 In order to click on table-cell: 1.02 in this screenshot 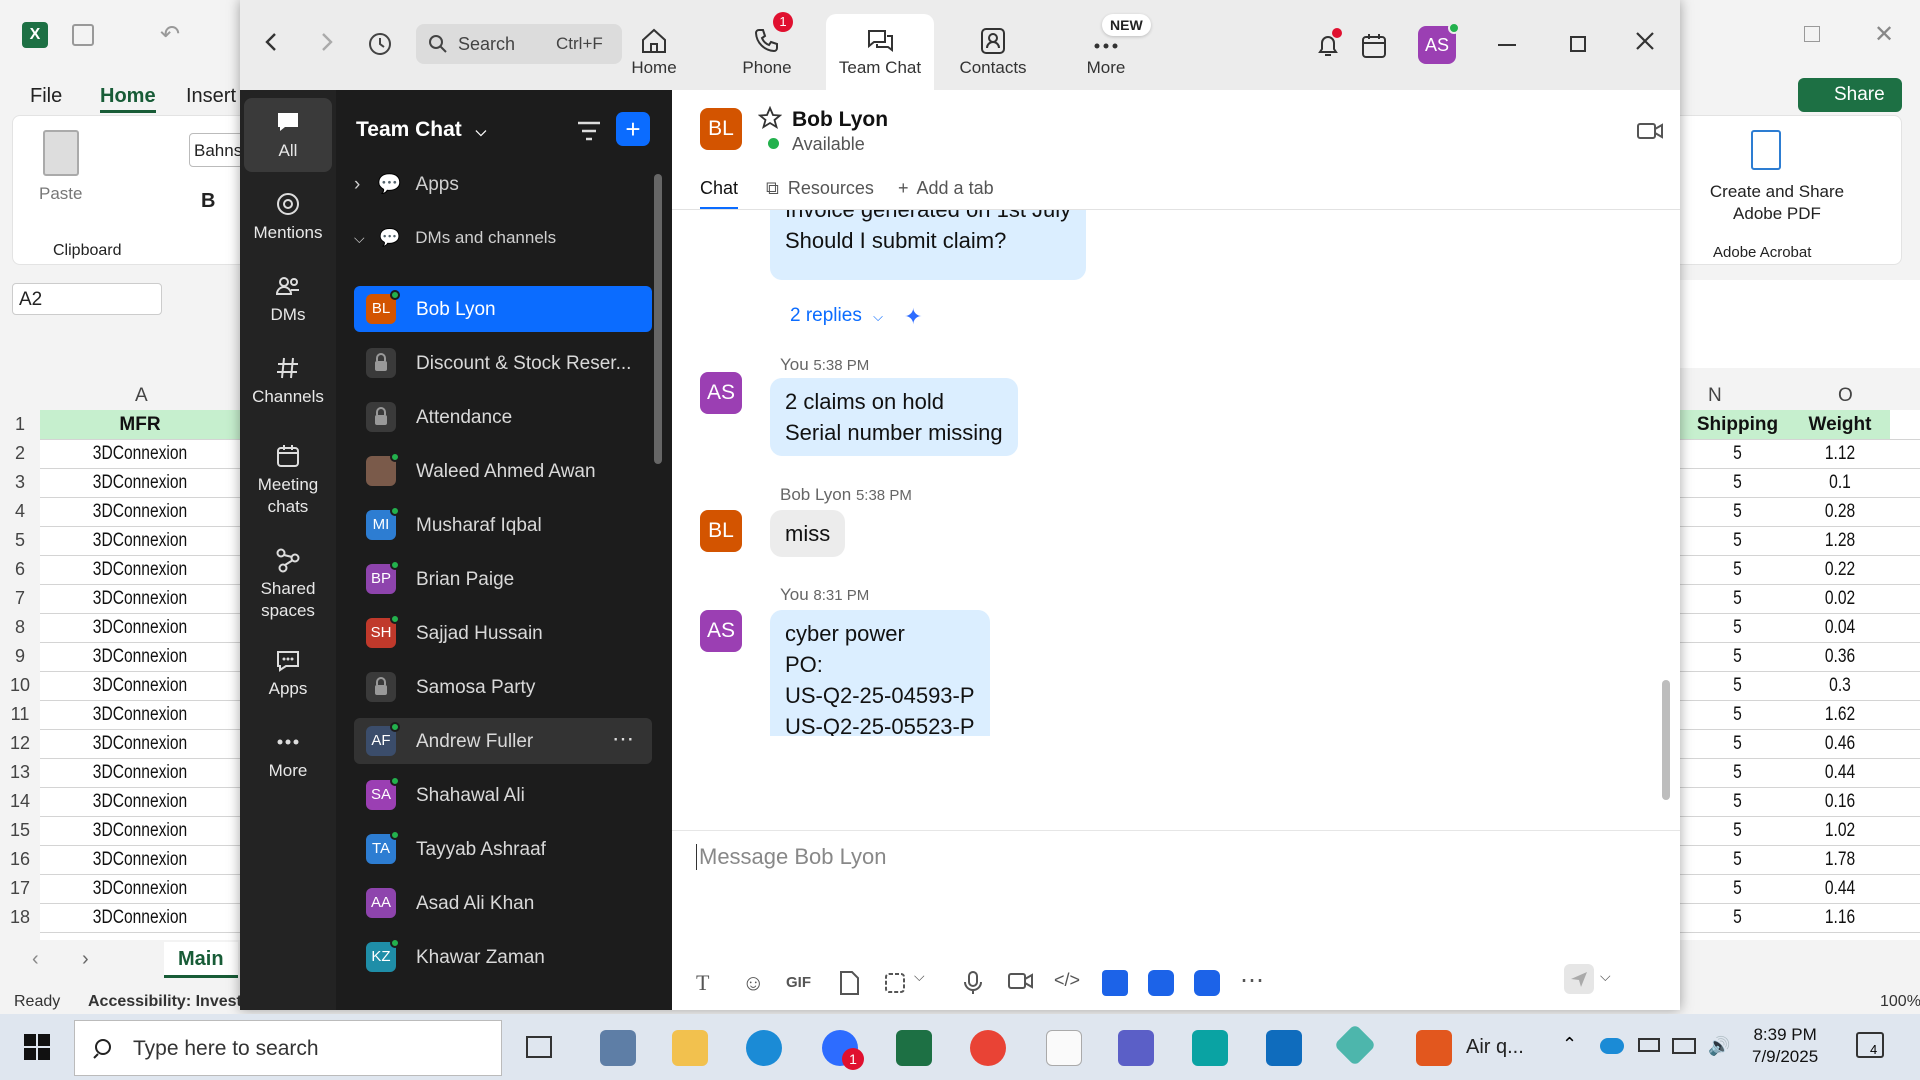, I will do `click(1840, 831)`.